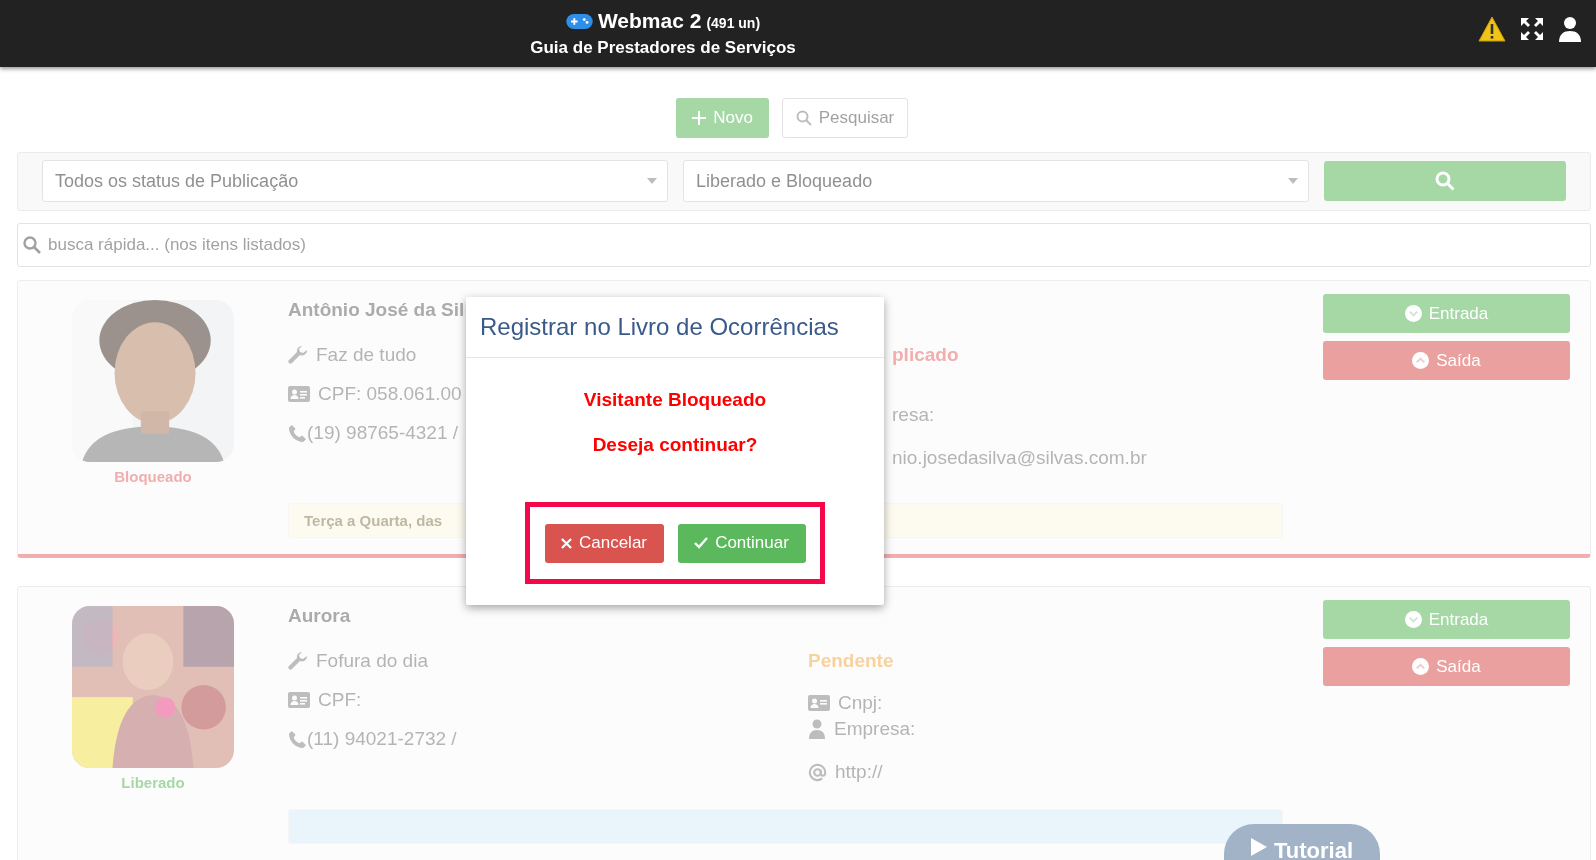  Describe the element at coordinates (817, 729) in the screenshot. I see `person-icon` at that location.